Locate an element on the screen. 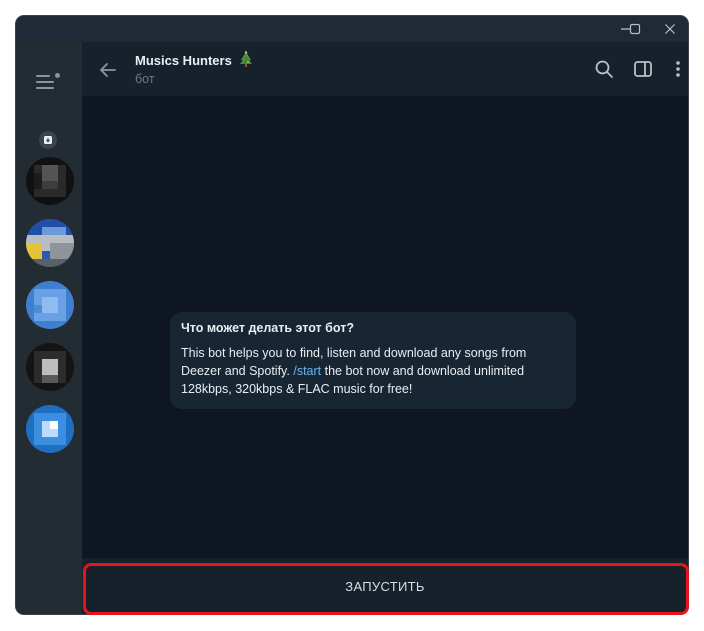  hamburger-menu-icon is located at coordinates (48, 82).